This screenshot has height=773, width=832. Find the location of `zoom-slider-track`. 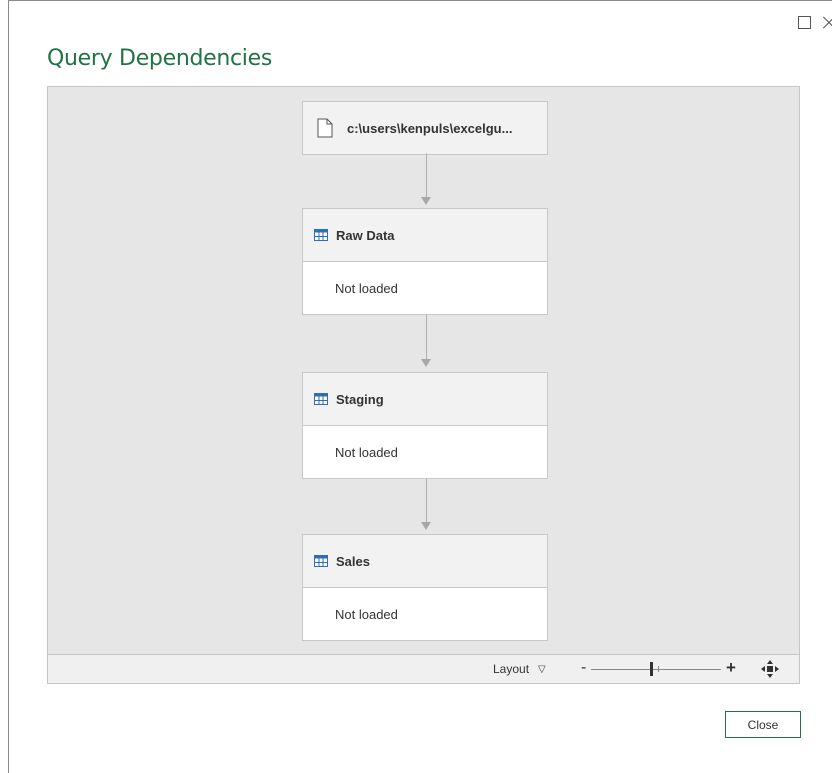

zoom-slider-track is located at coordinates (656, 669).